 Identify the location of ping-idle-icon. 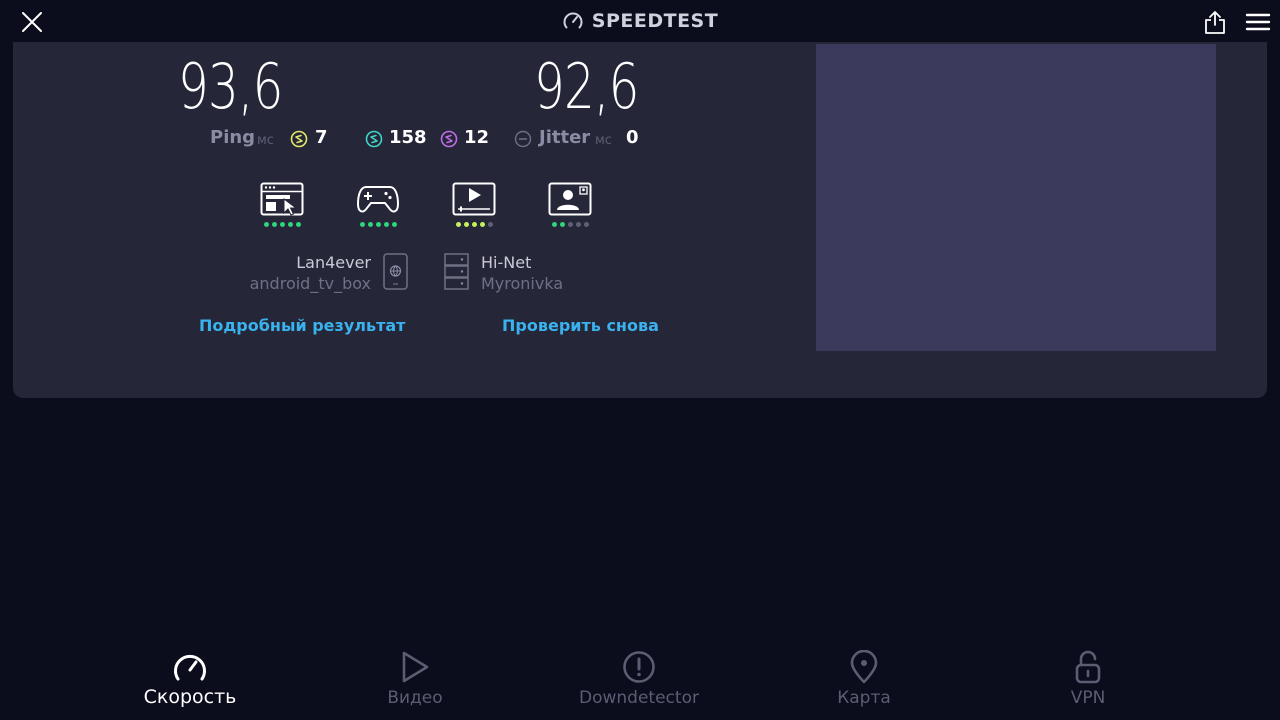
(299, 139).